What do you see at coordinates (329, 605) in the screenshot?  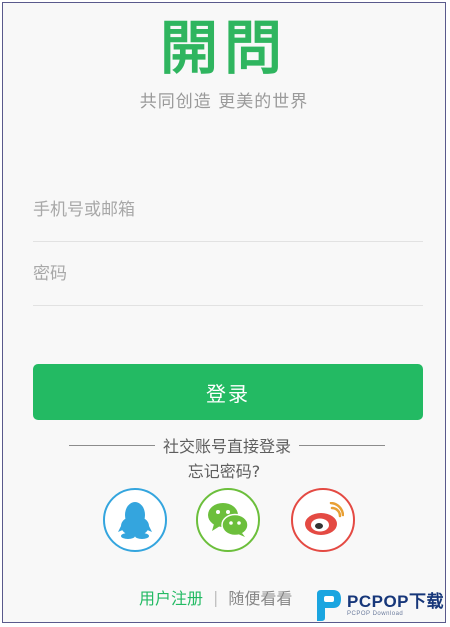 I see `pcpop-logo-icon` at bounding box center [329, 605].